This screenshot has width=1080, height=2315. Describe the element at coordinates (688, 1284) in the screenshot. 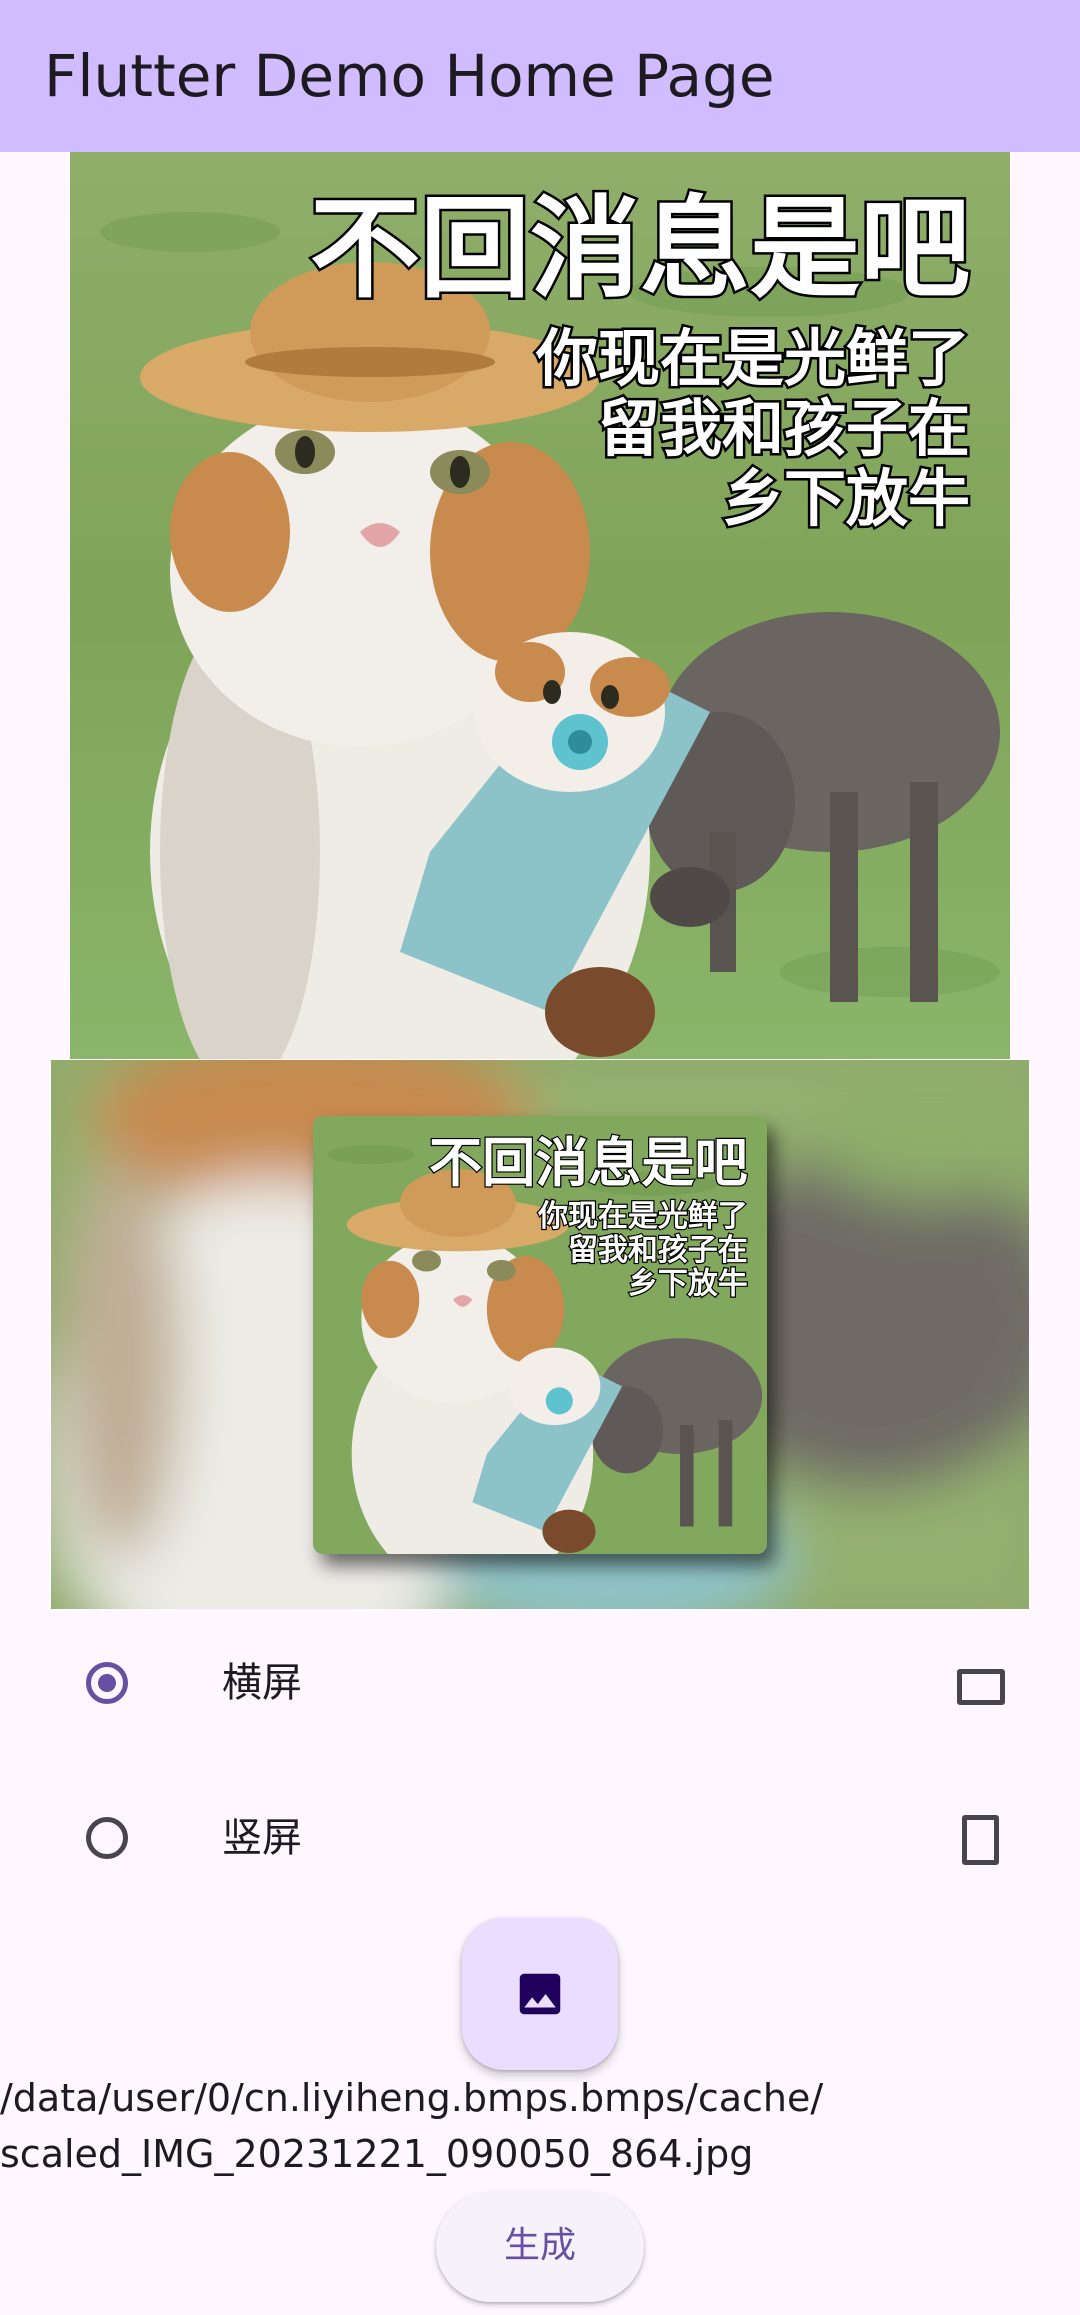

I see `preview-caption-line: 乡下放牛` at that location.